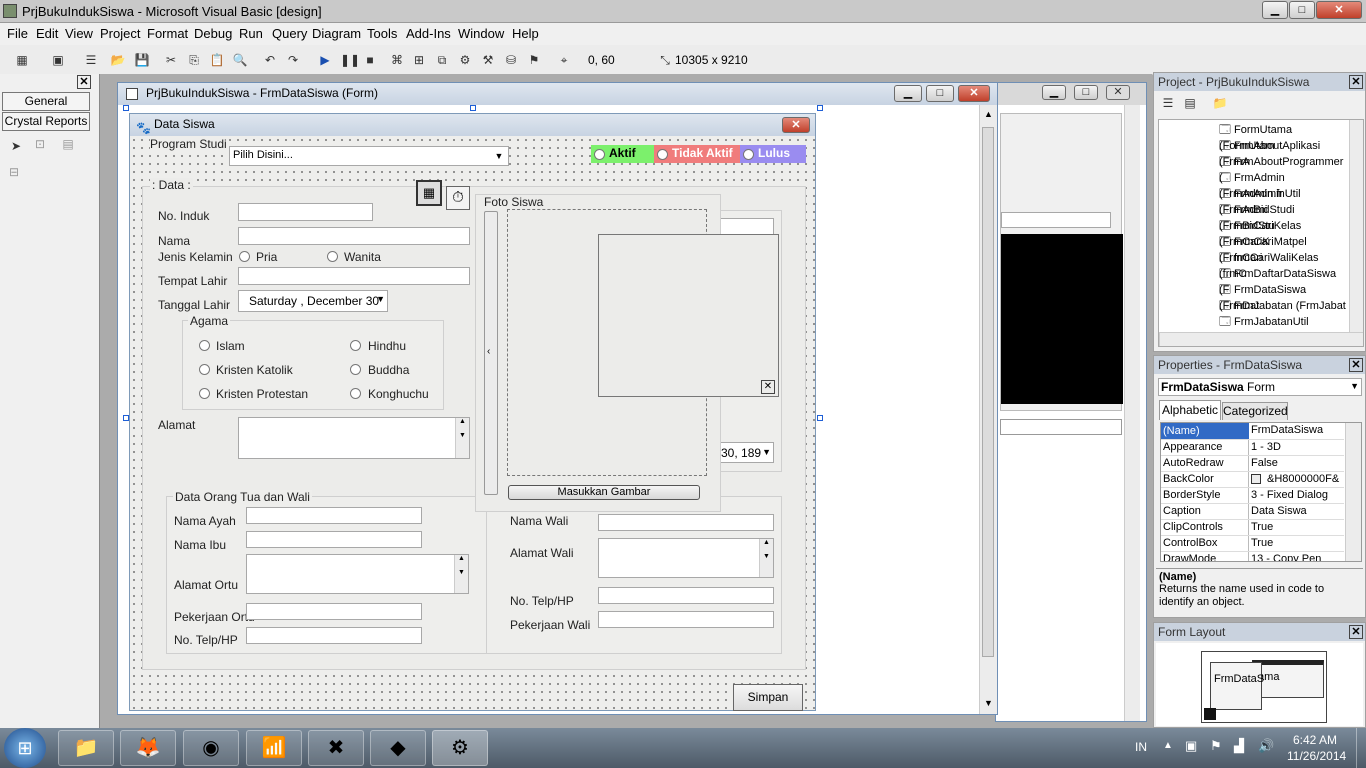 This screenshot has height=768, width=1366. Describe the element at coordinates (1254, 281) in the screenshot. I see `tree-item: 🗔 FrmDaftarDataSiswa (F` at that location.